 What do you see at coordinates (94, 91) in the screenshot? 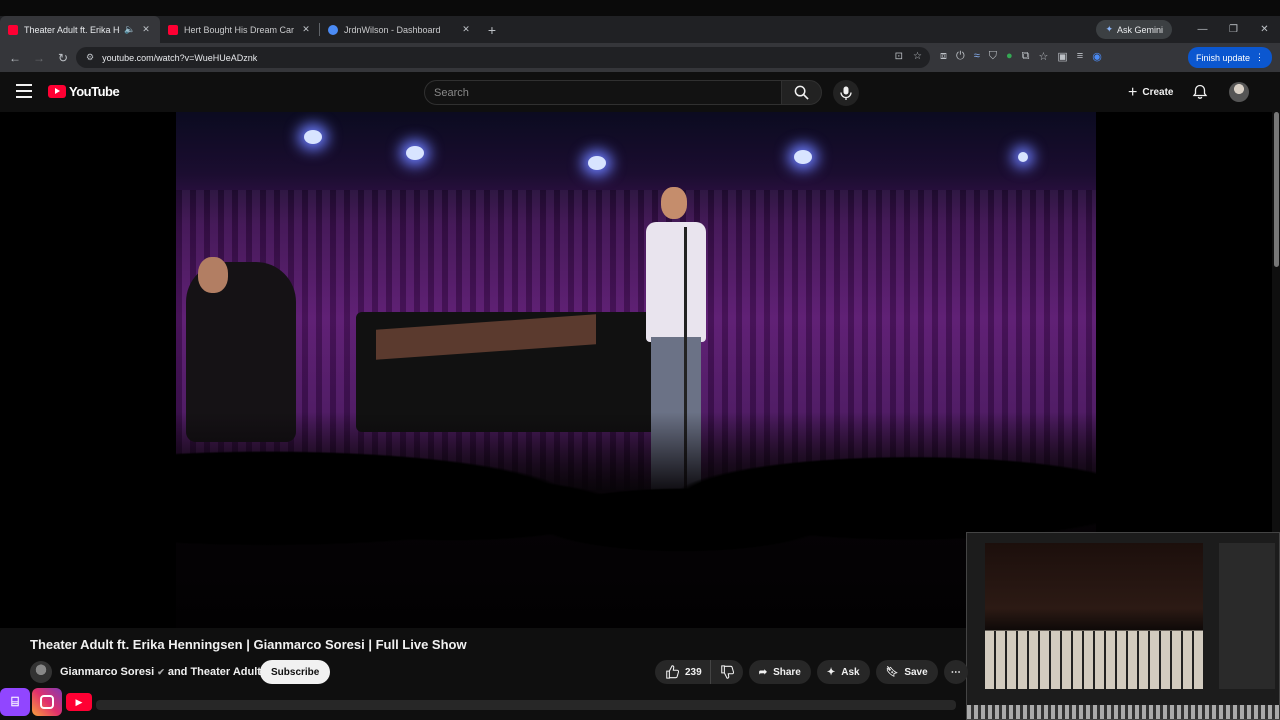
I see `youtube-logo-text: YouTube` at bounding box center [94, 91].